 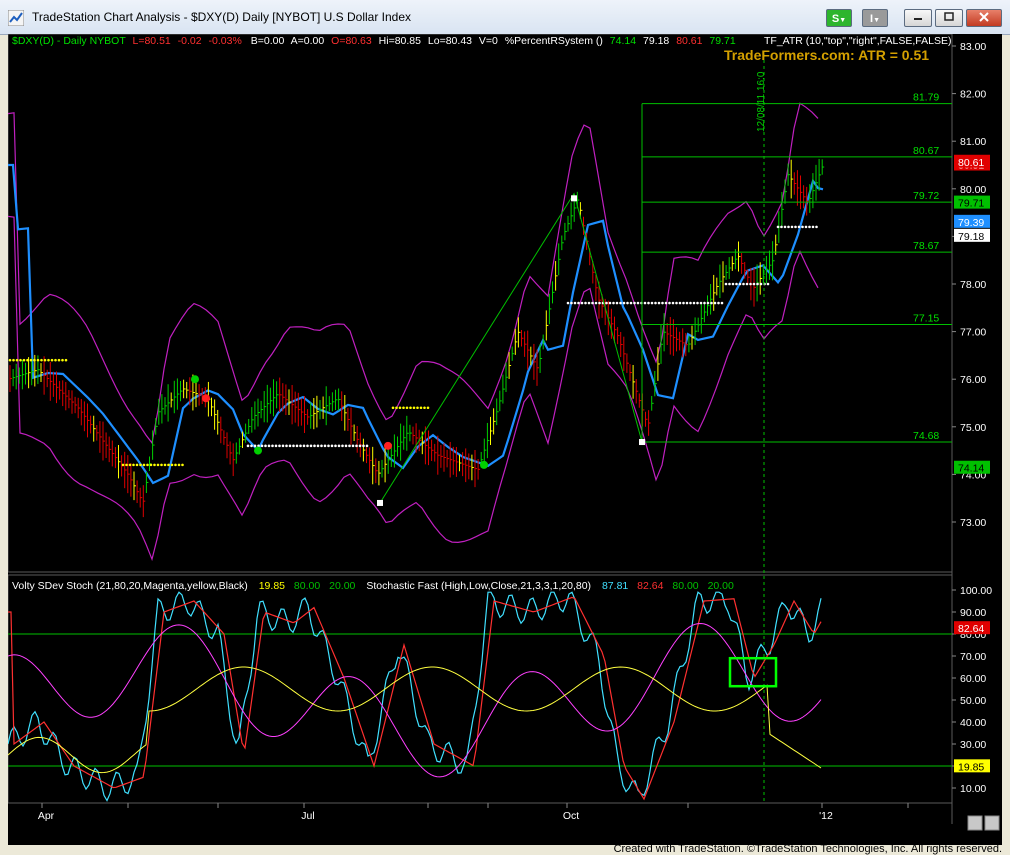 I want to click on price-tick-label: 83.00, so click(x=973, y=47).